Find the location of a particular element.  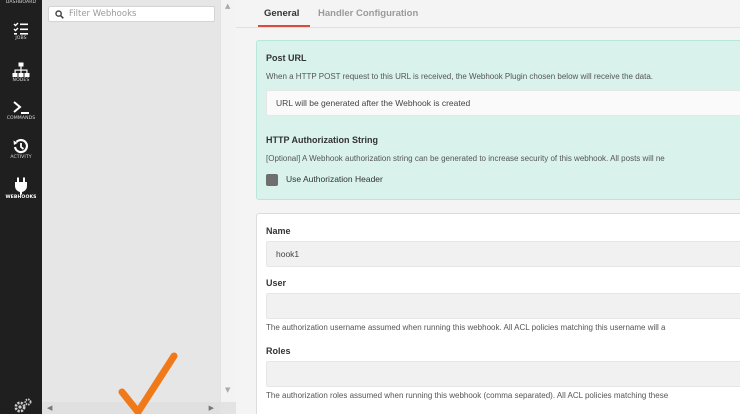

terminal-icon is located at coordinates (21, 107).